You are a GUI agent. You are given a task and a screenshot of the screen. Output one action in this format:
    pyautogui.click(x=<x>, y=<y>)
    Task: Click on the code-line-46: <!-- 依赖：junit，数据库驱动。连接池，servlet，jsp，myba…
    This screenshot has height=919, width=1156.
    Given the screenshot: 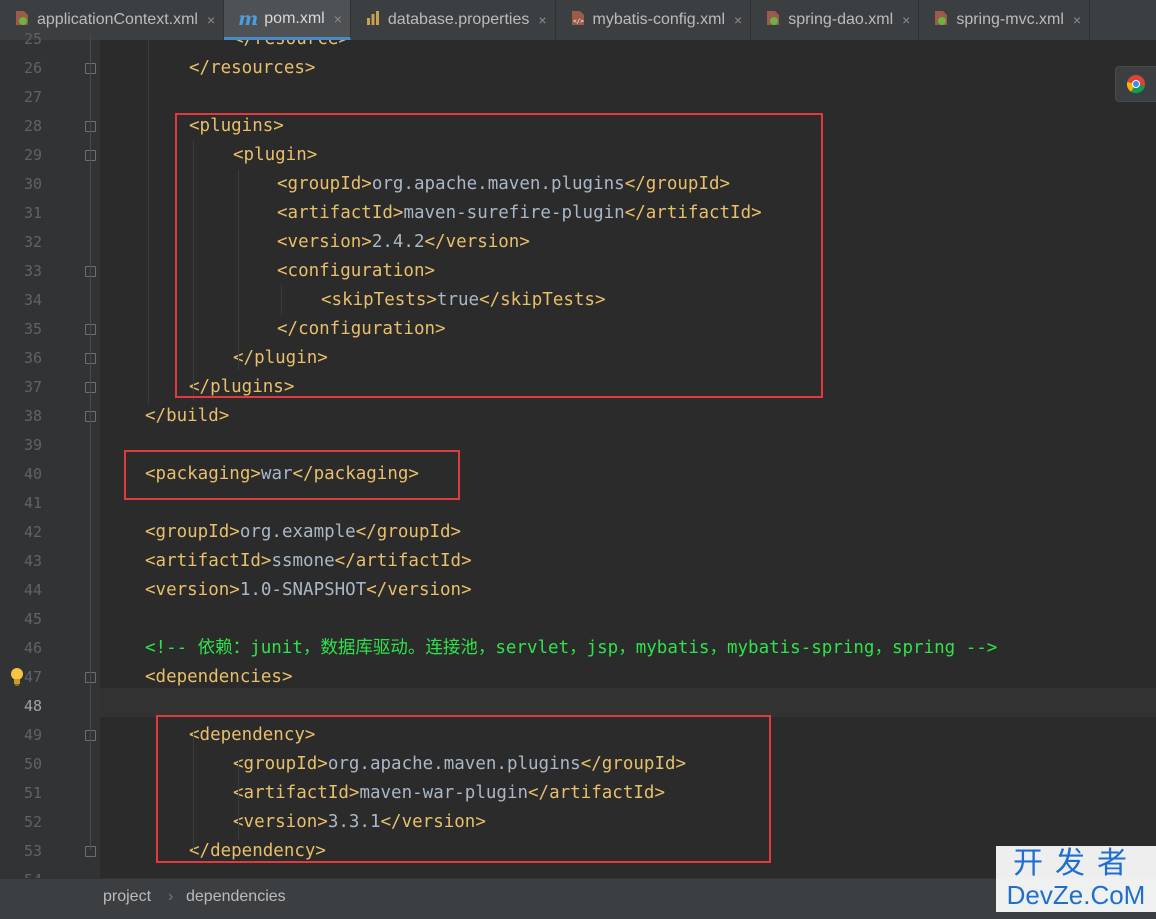 What is the action you would take?
    pyautogui.click(x=571, y=648)
    